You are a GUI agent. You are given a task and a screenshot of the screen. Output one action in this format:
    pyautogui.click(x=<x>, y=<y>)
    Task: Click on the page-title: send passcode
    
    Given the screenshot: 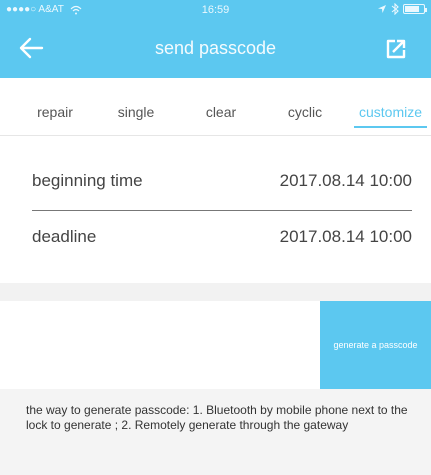 What is the action you would take?
    pyautogui.click(x=215, y=48)
    